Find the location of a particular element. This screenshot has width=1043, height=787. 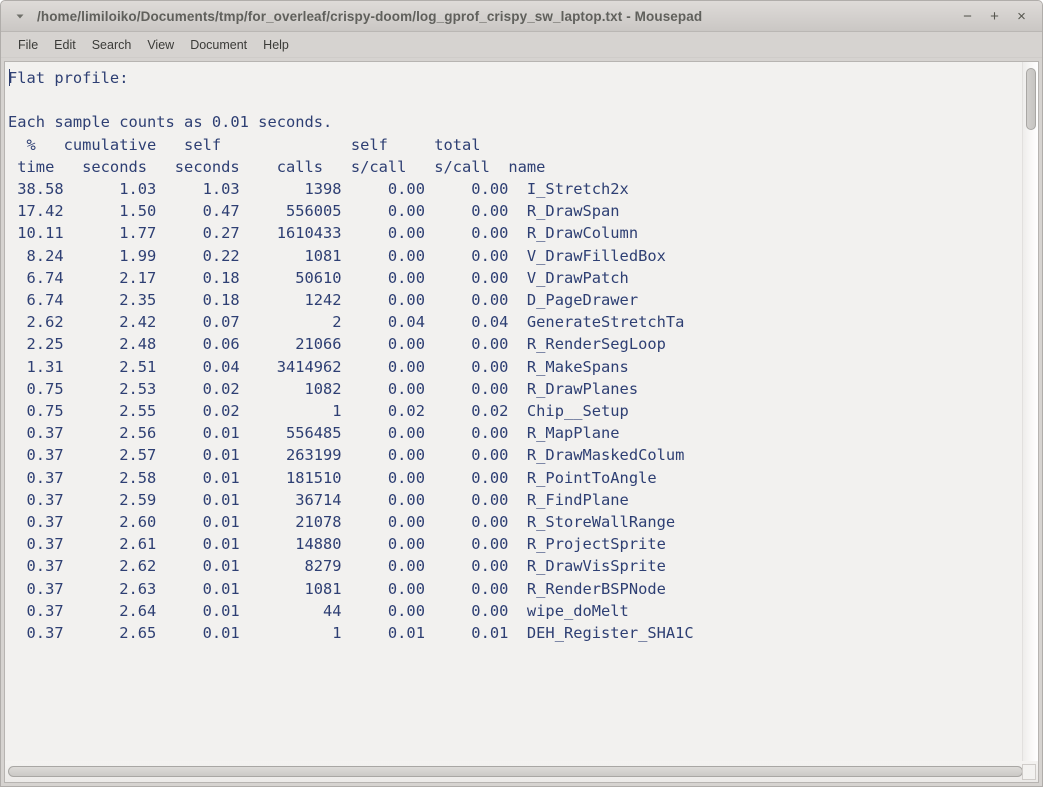

resize-grip is located at coordinates (1029, 772).